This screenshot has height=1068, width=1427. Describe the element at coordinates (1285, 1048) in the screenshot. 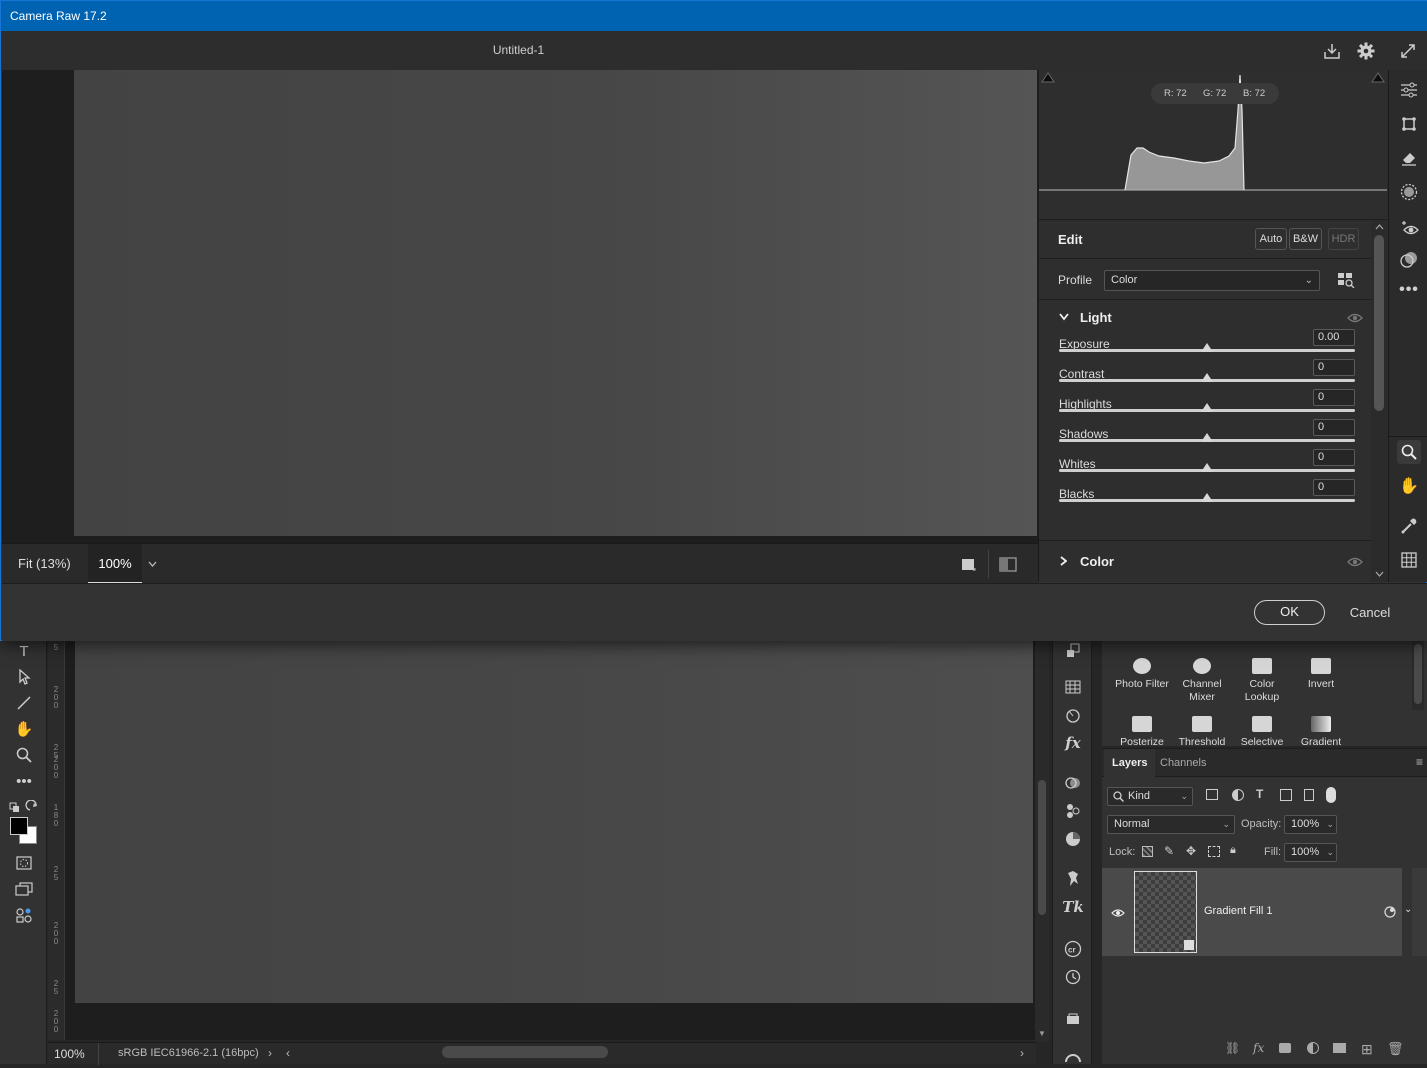

I see `add-mask-icon` at that location.